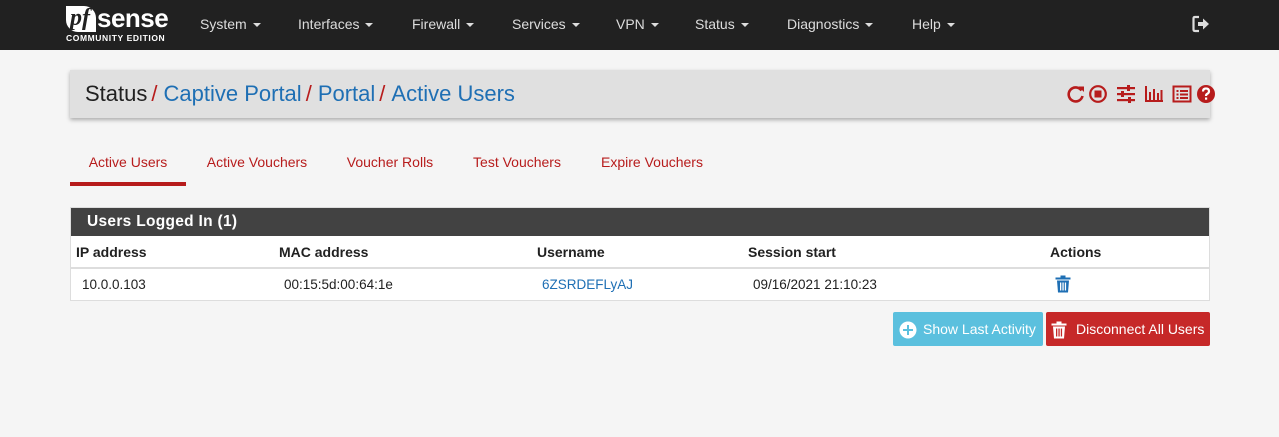 The height and width of the screenshot is (437, 1279). I want to click on logo-pf-mark: pf, so click(81, 18).